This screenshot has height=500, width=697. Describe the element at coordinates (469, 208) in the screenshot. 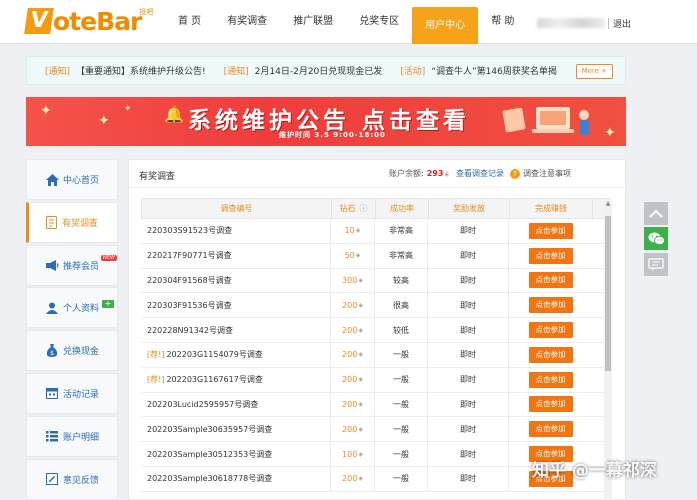

I see `column-header-reward: 奖励发放` at that location.